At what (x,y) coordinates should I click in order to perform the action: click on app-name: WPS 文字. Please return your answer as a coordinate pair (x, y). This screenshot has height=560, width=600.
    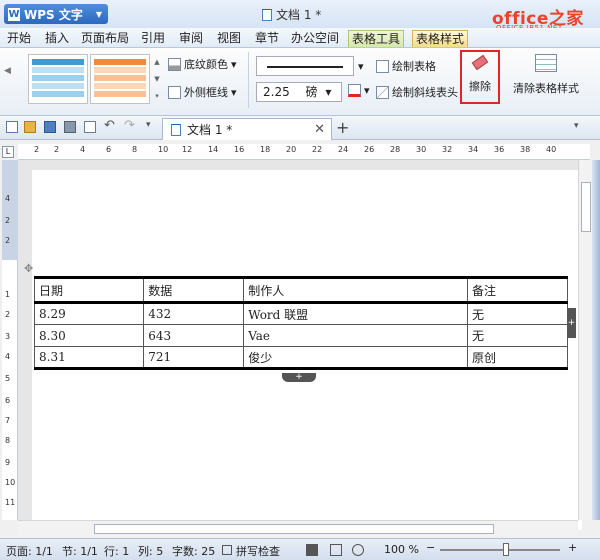
    Looking at the image, I should click on (53, 14).